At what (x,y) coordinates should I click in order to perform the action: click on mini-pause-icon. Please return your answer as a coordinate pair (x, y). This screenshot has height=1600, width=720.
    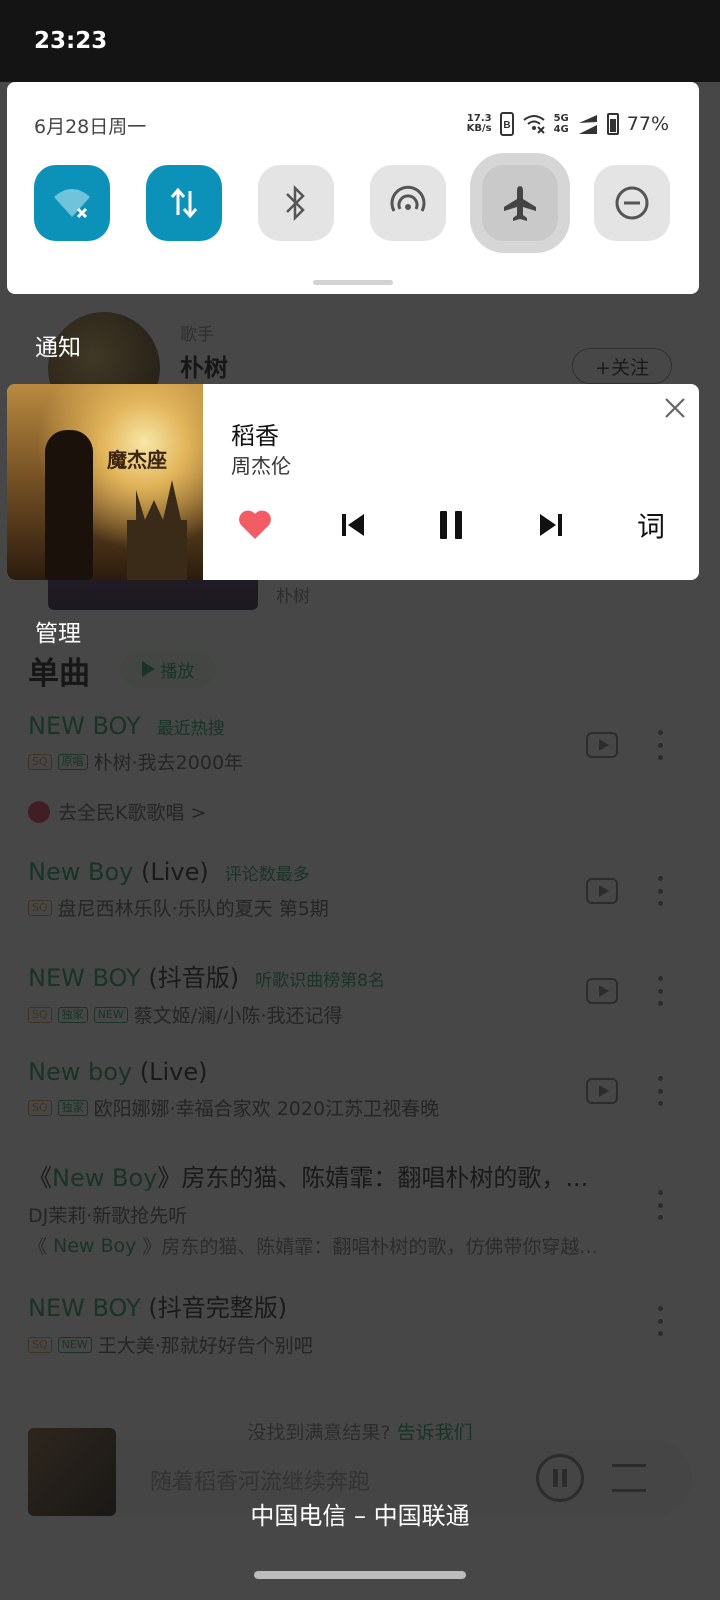
    Looking at the image, I should click on (560, 1478).